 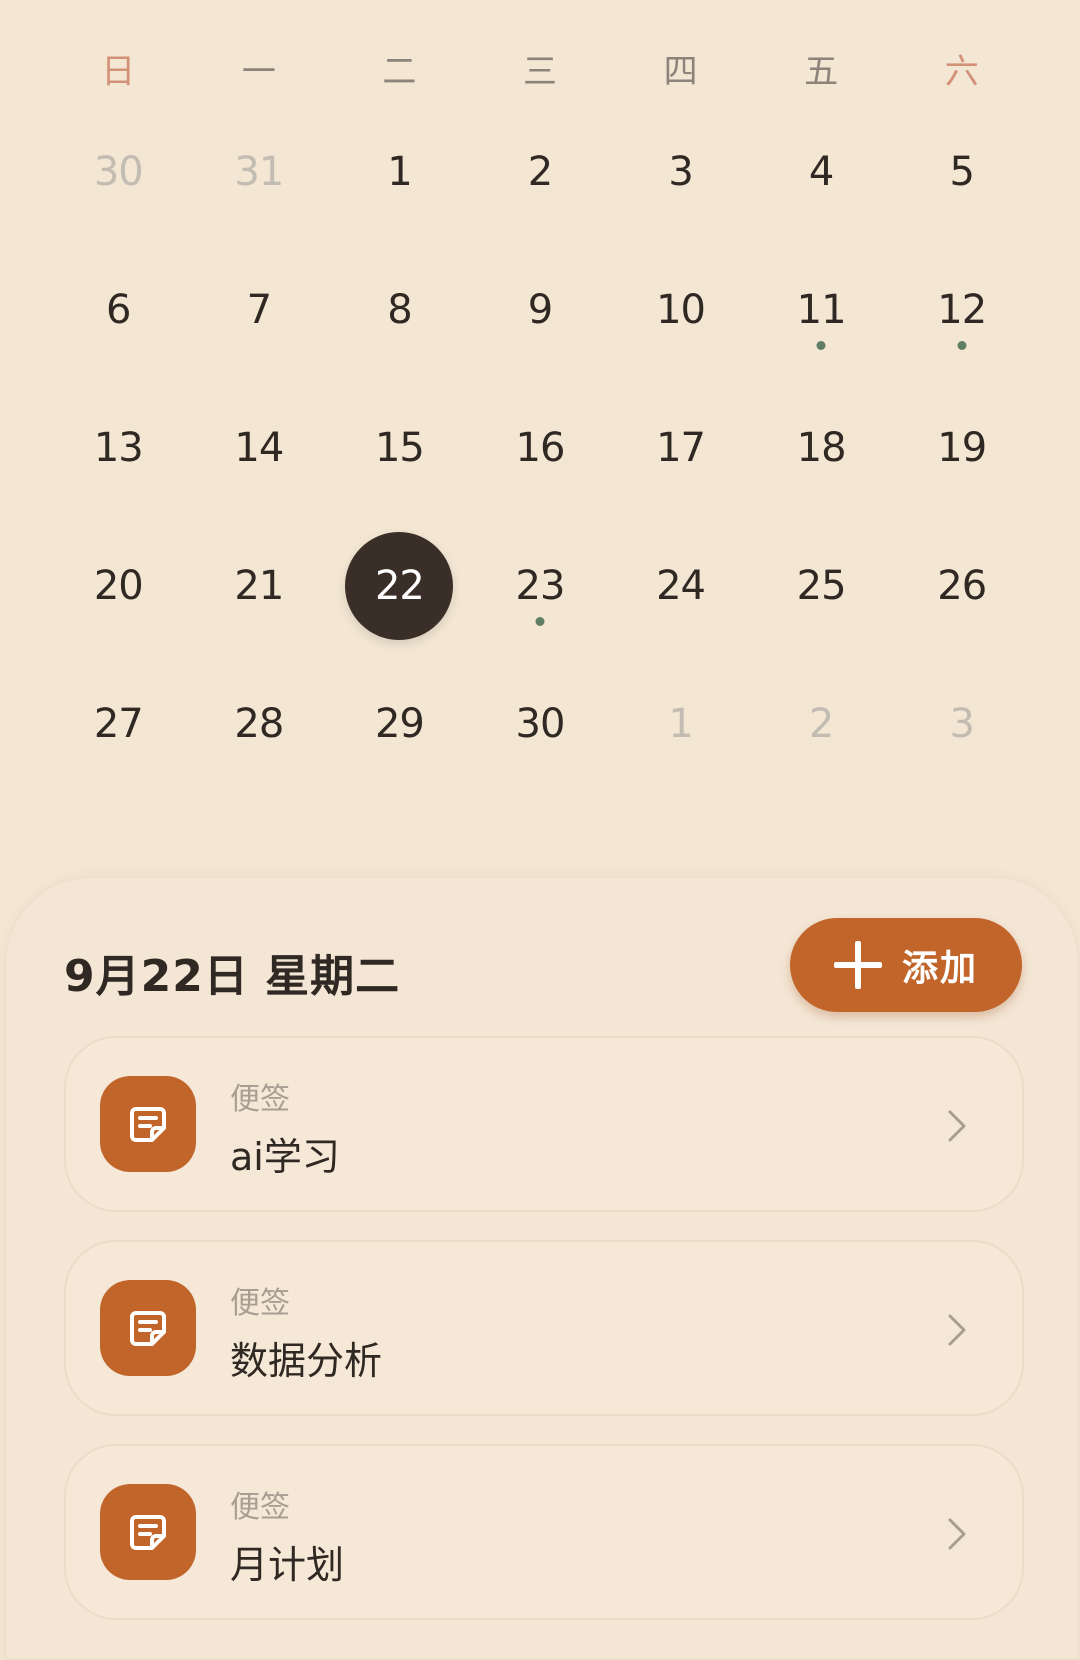 I want to click on weekday-mon: 一, so click(x=258, y=71).